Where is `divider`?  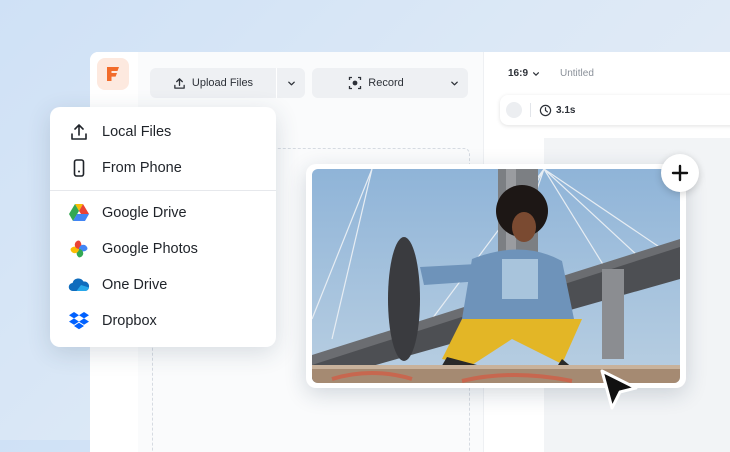
divider is located at coordinates (530, 110).